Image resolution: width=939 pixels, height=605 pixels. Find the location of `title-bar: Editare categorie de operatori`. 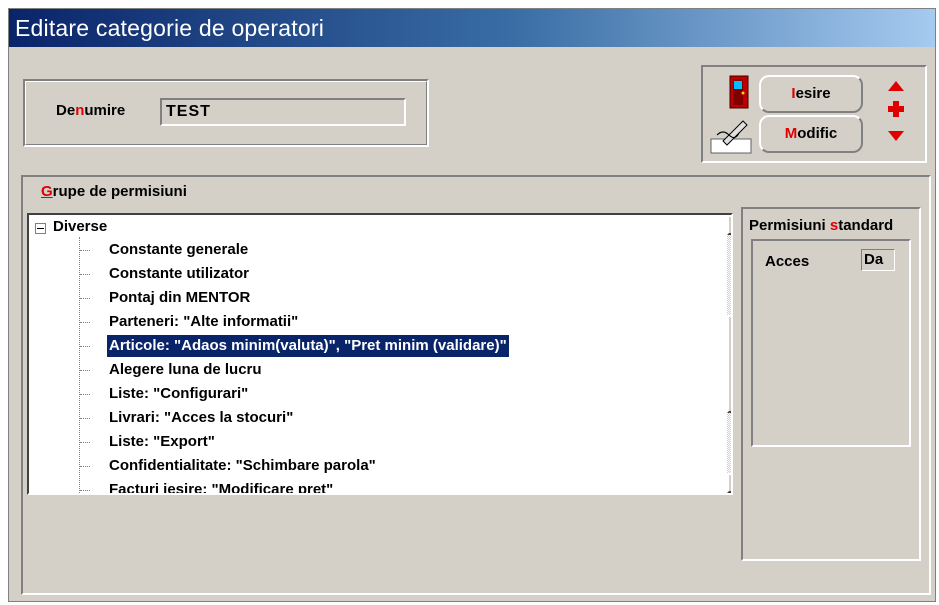

title-bar: Editare categorie de operatori is located at coordinates (472, 28).